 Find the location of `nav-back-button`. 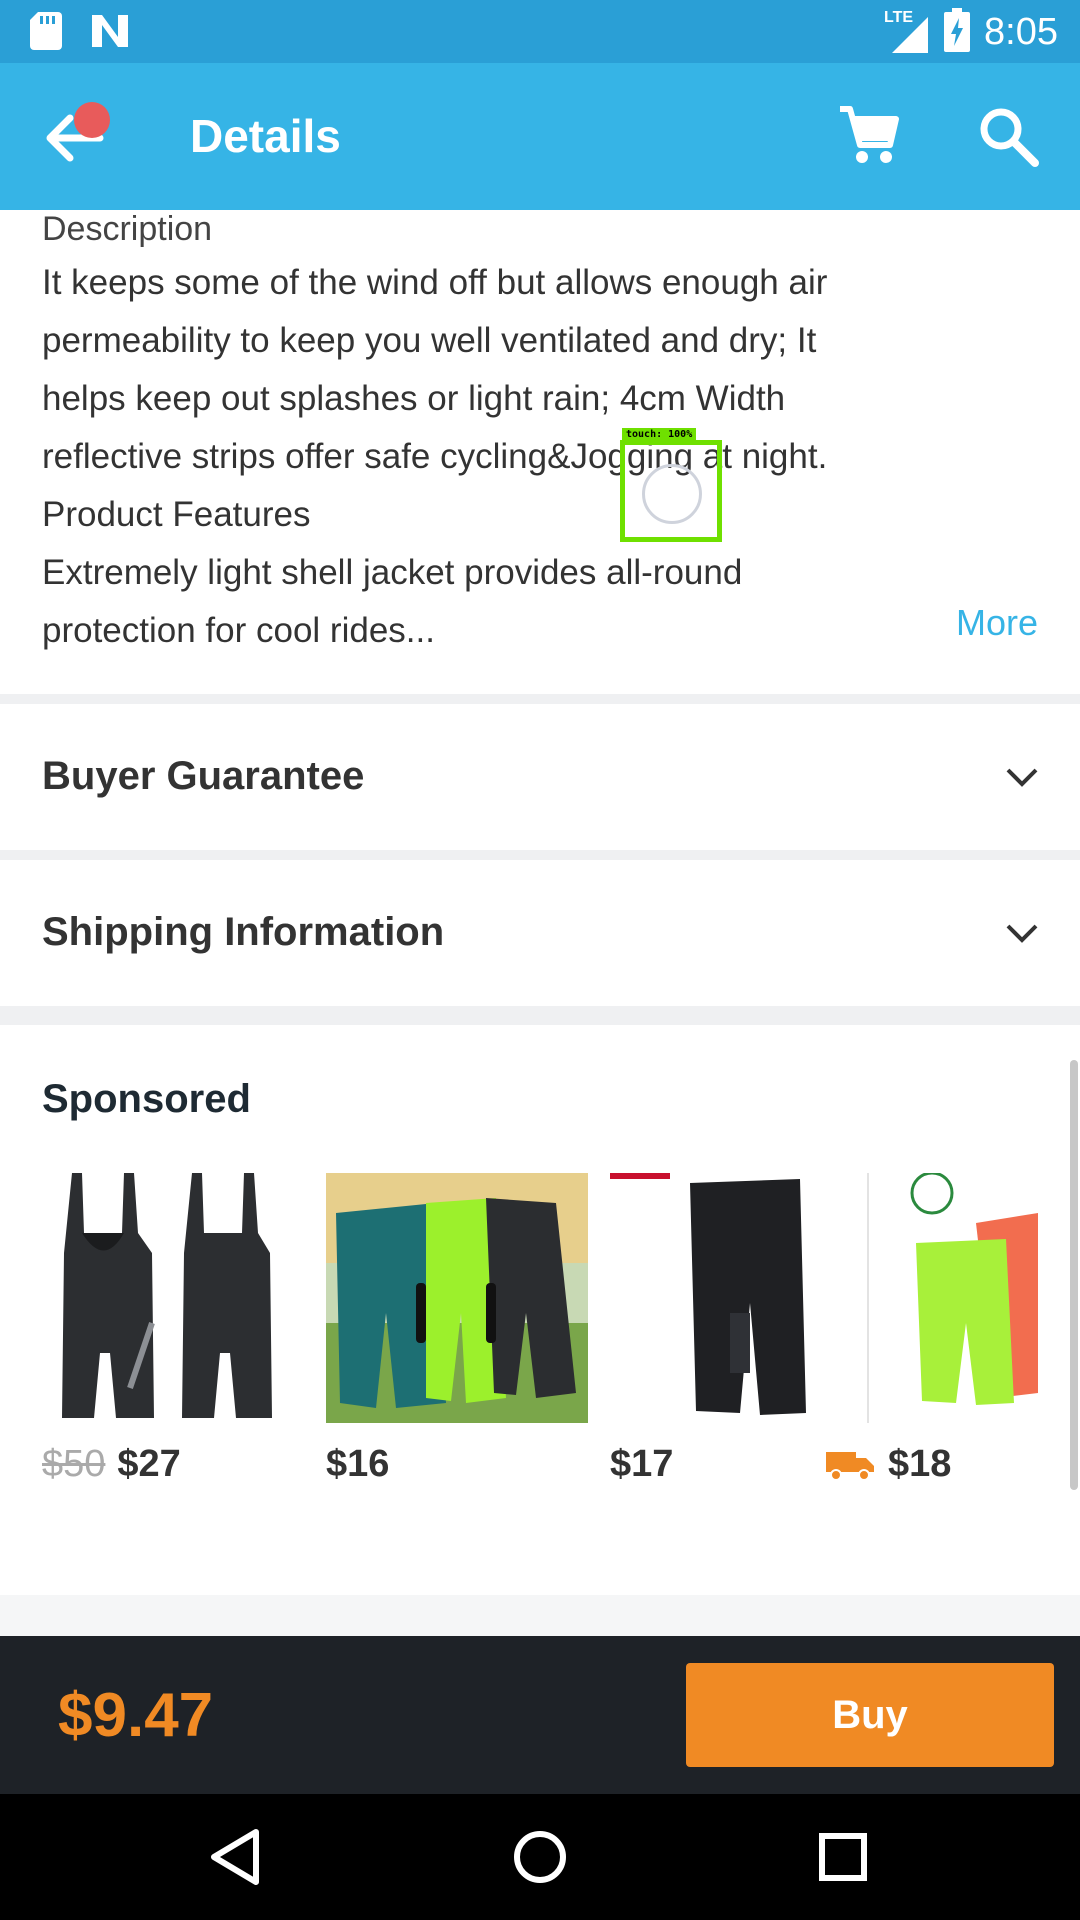

nav-back-button is located at coordinates (235, 1857).